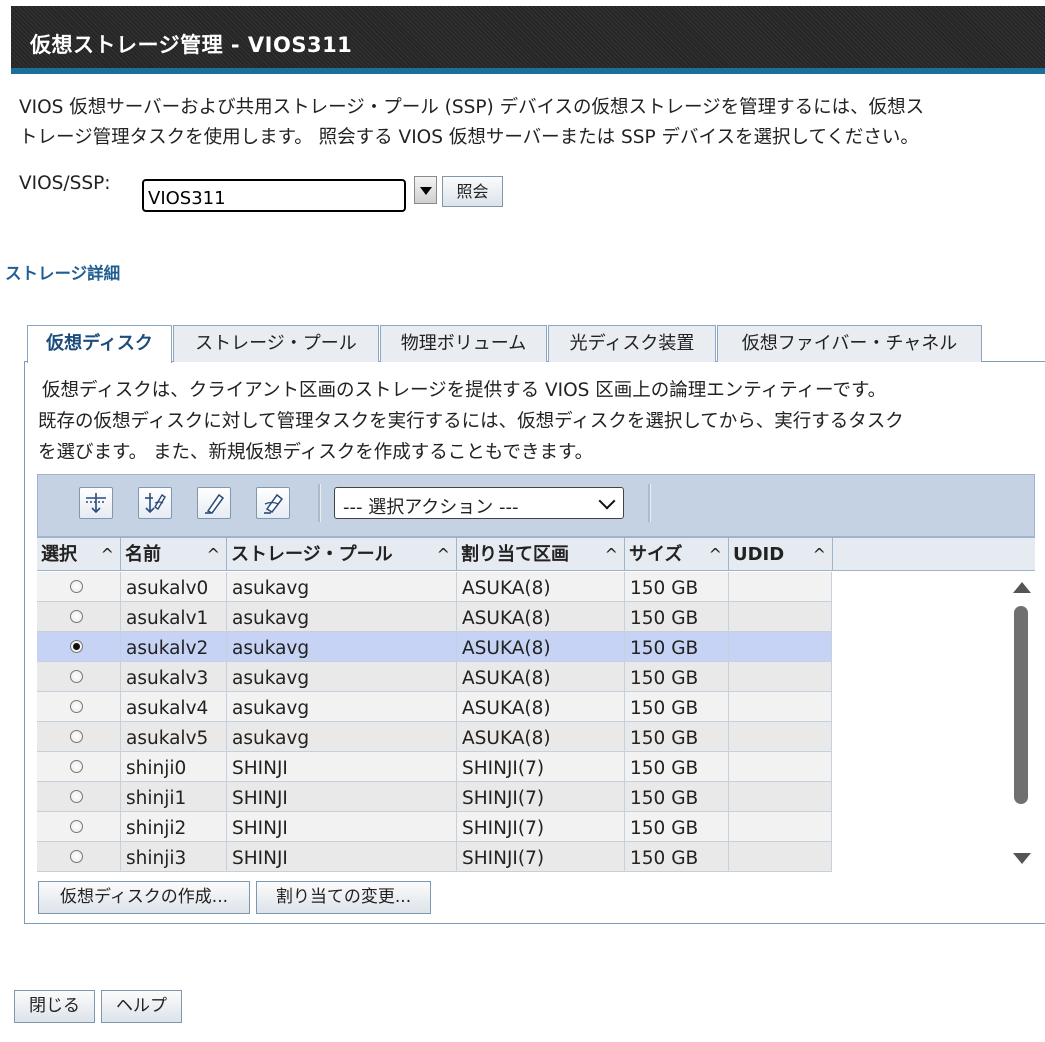 This screenshot has width=1045, height=1042. I want to click on table-row: asukalv3 asukavg ASUKA(8) 150 GB, so click(434, 677).